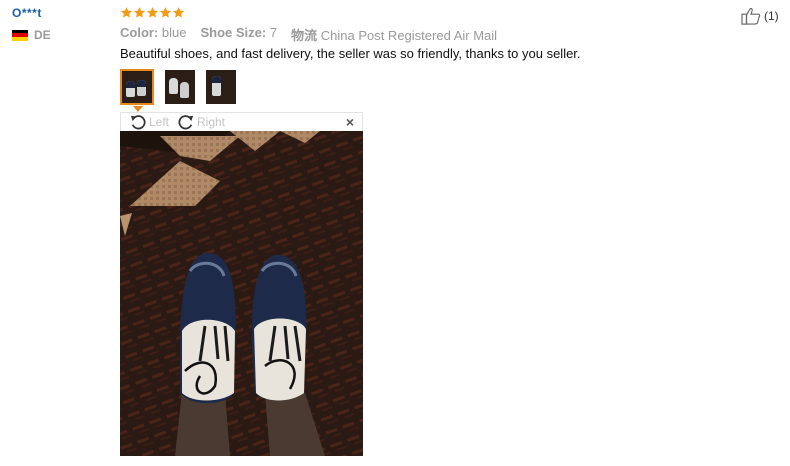 Image resolution: width=790 pixels, height=466 pixels. I want to click on size-attribute: Shoe Size: 7, so click(238, 34).